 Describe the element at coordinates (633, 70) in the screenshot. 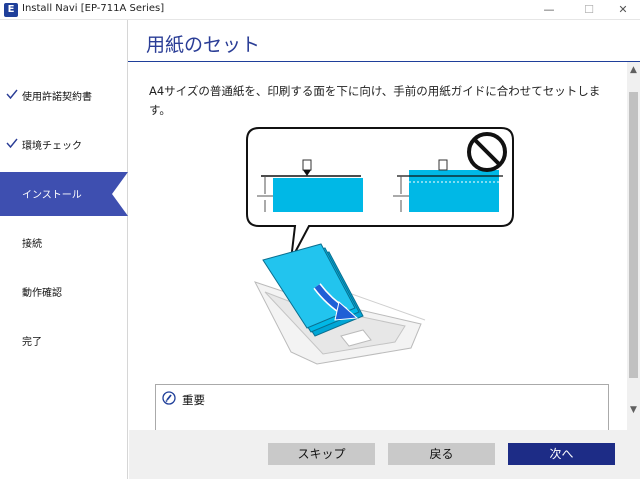

I see `scroll-up-arrow-icon: ▲` at that location.